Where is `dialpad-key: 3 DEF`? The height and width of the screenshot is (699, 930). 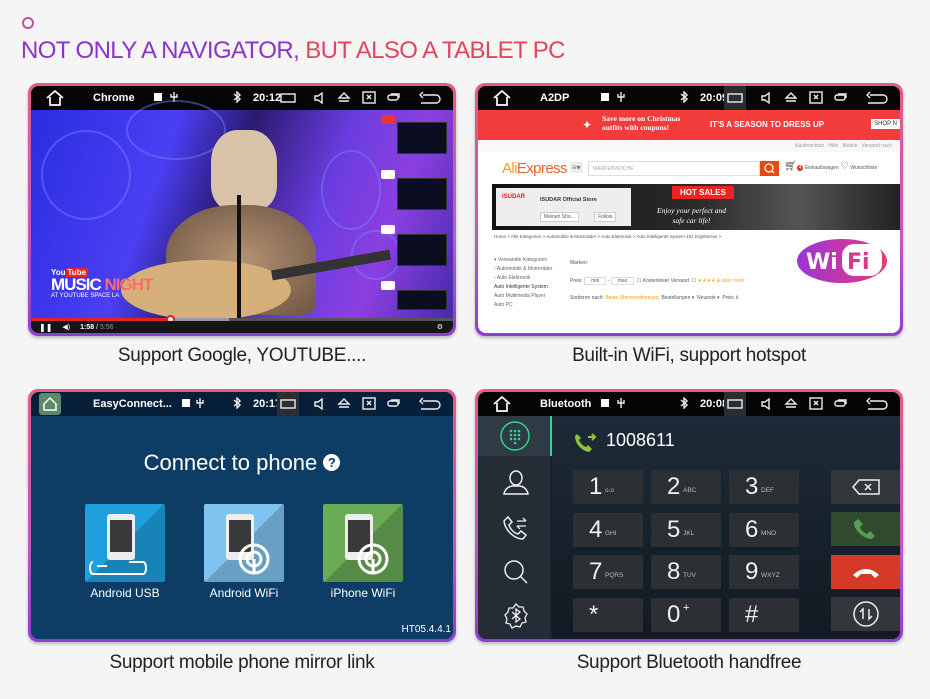
dialpad-key: 3 DEF is located at coordinates (764, 487).